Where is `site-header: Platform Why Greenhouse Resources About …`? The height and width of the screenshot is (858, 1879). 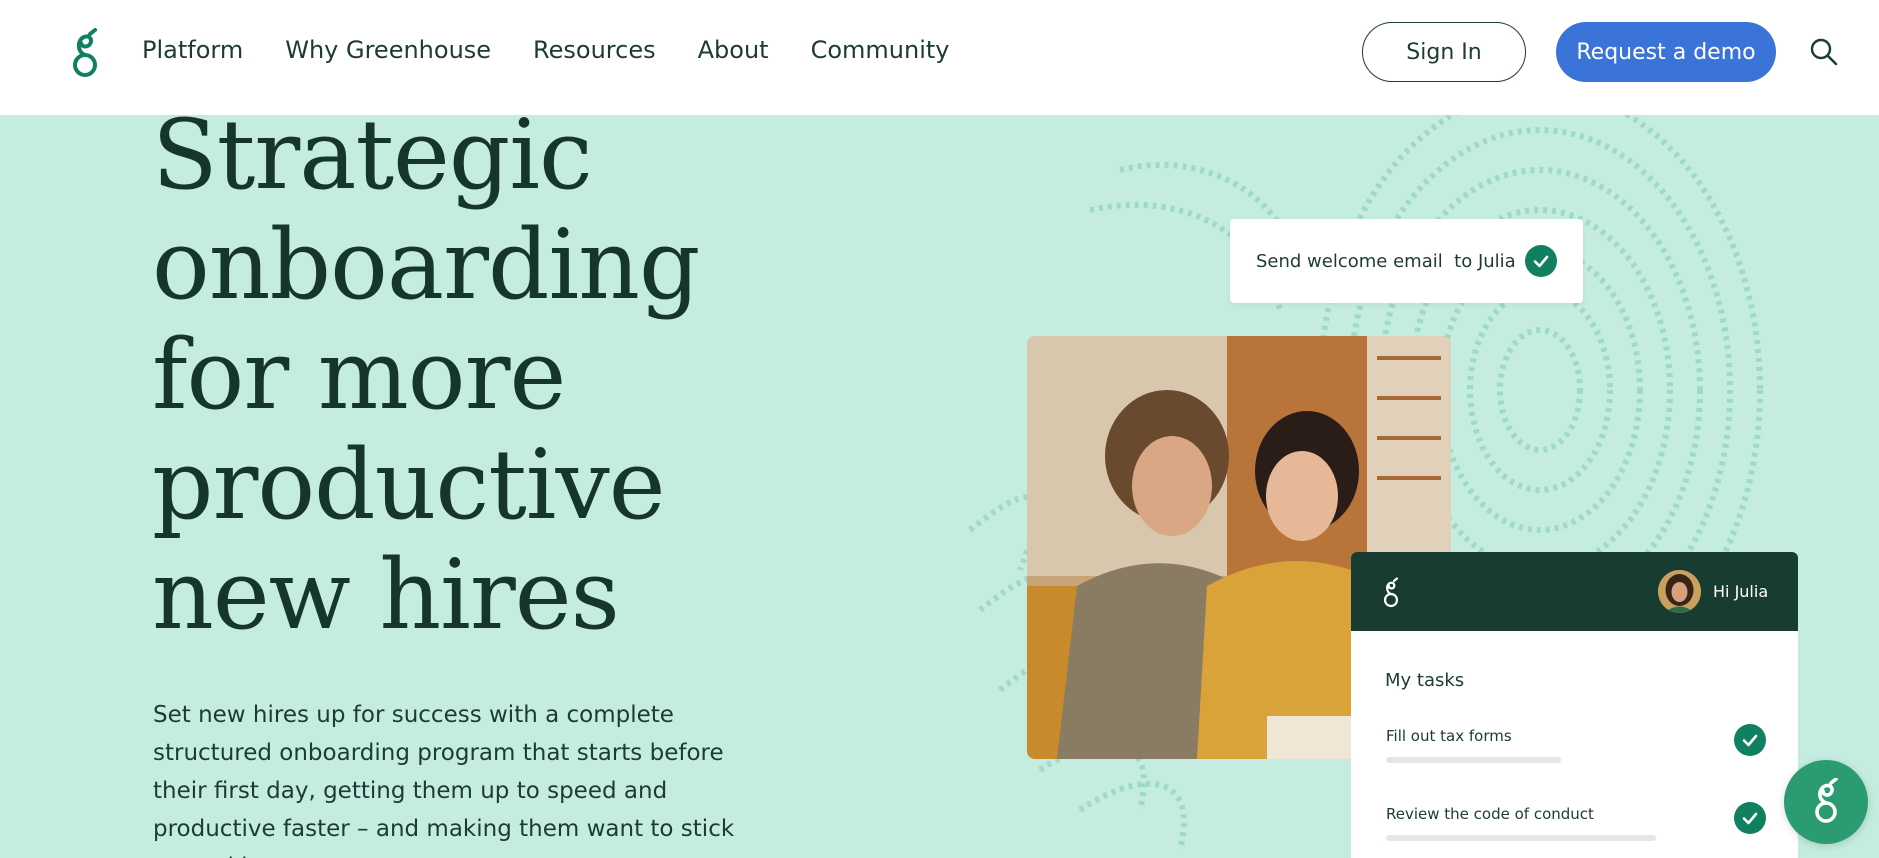
site-header: Platform Why Greenhouse Resources About … is located at coordinates (939, 57).